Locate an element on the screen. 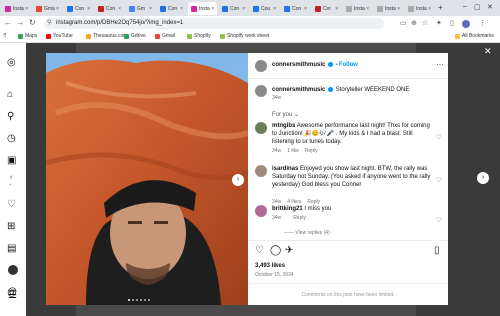 This screenshot has height=316, width=500. reload-icon: ↻ is located at coordinates (32, 22).